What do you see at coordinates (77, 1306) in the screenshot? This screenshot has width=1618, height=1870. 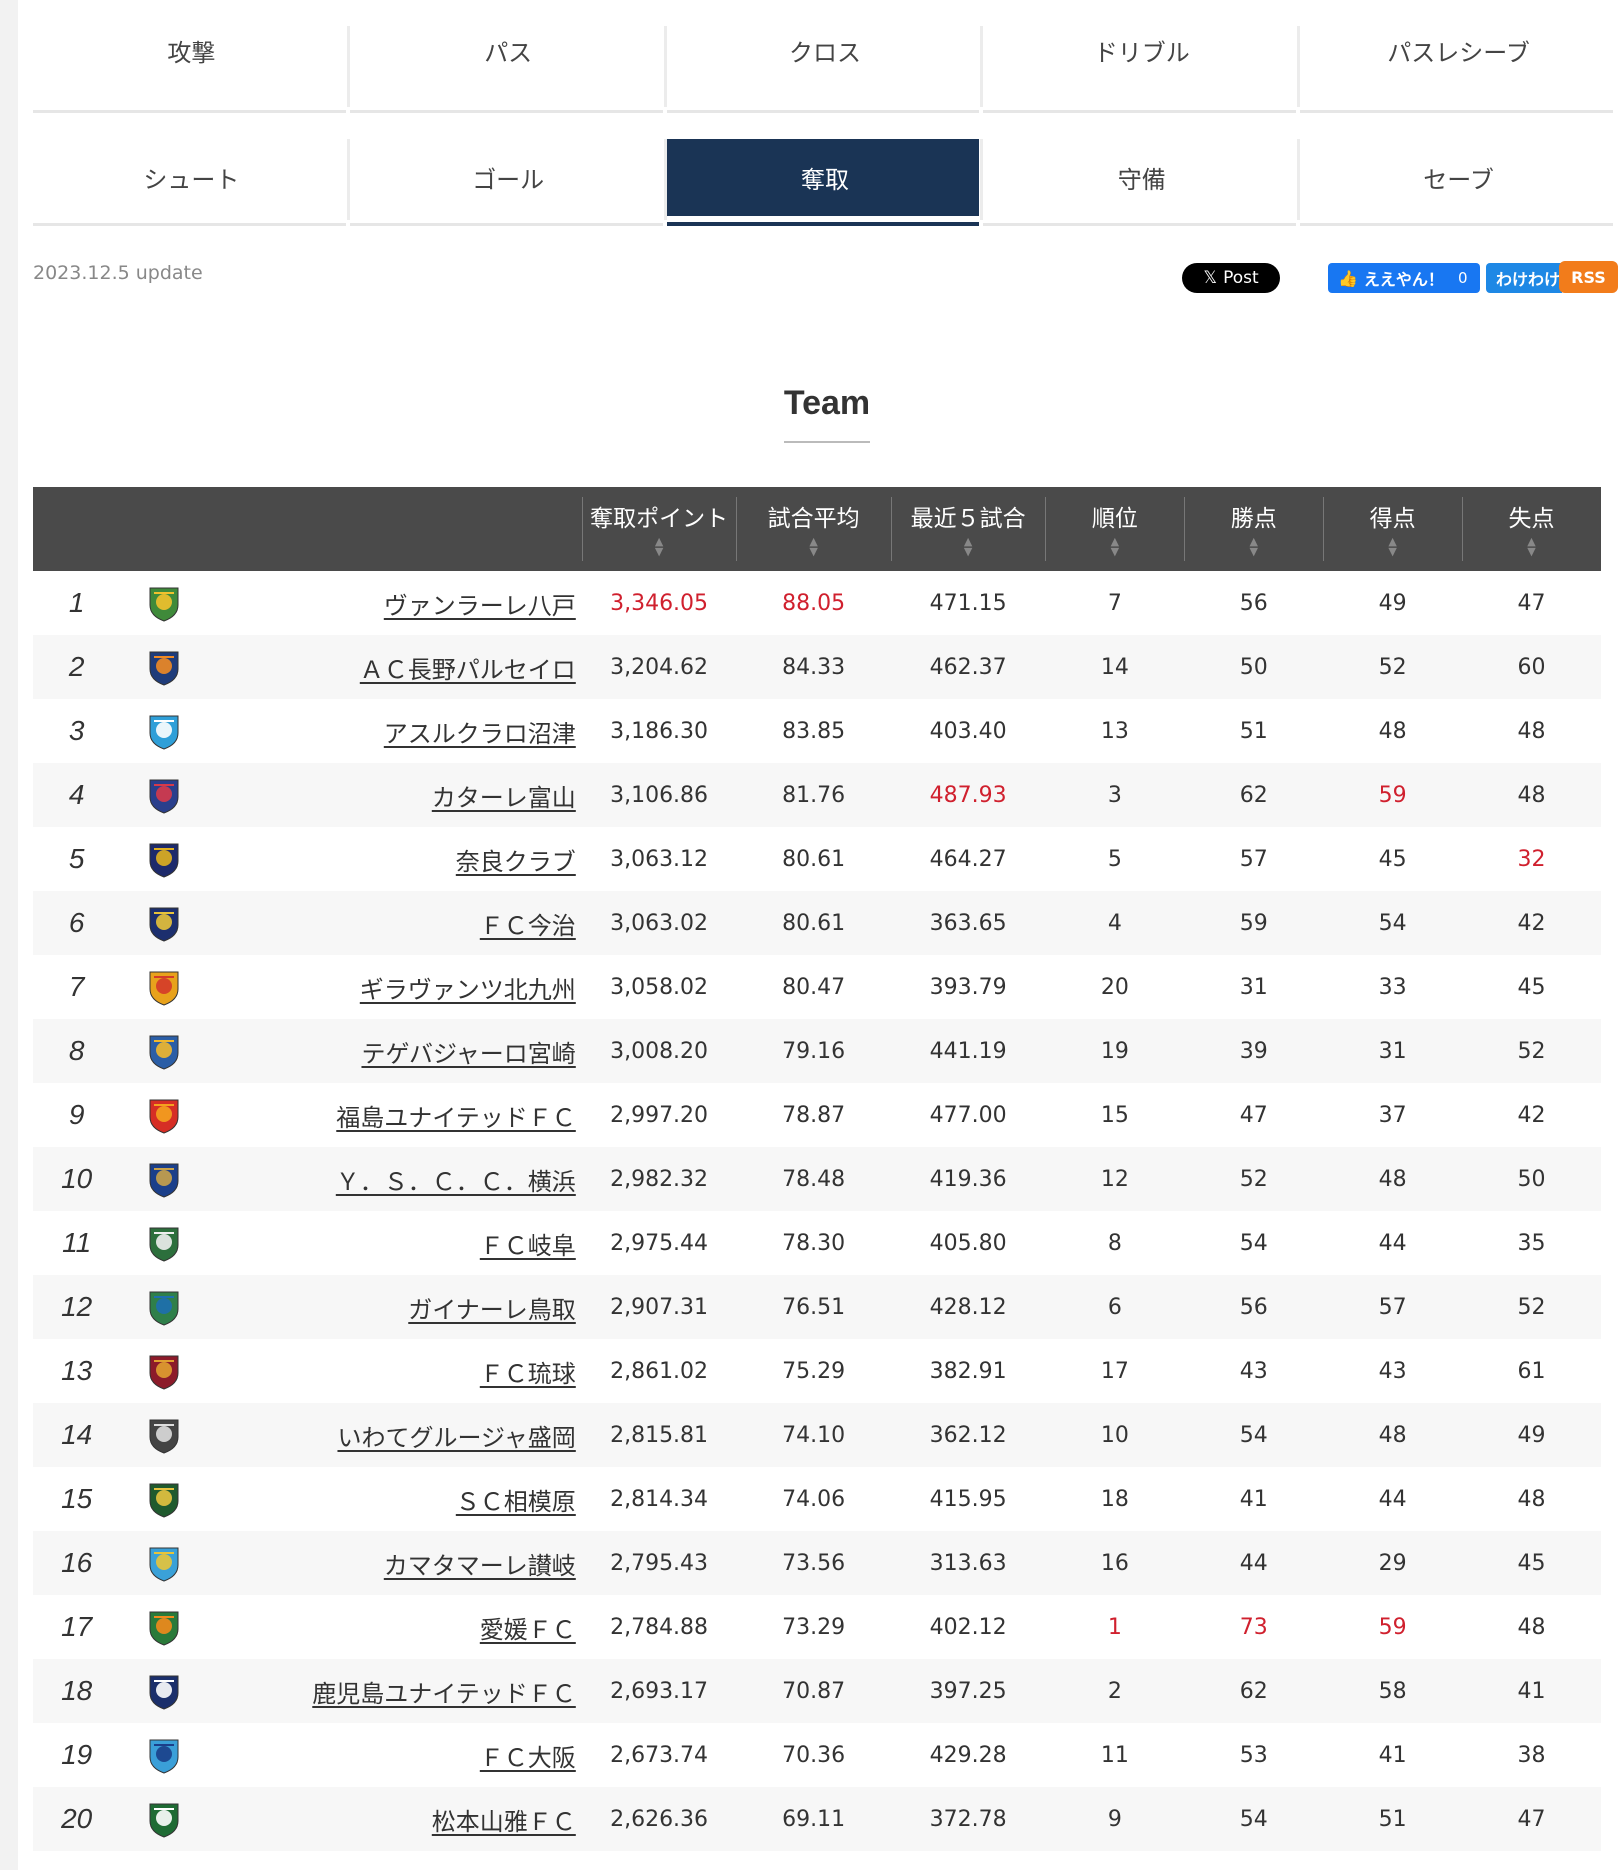 I see `rank-cell: 12` at bounding box center [77, 1306].